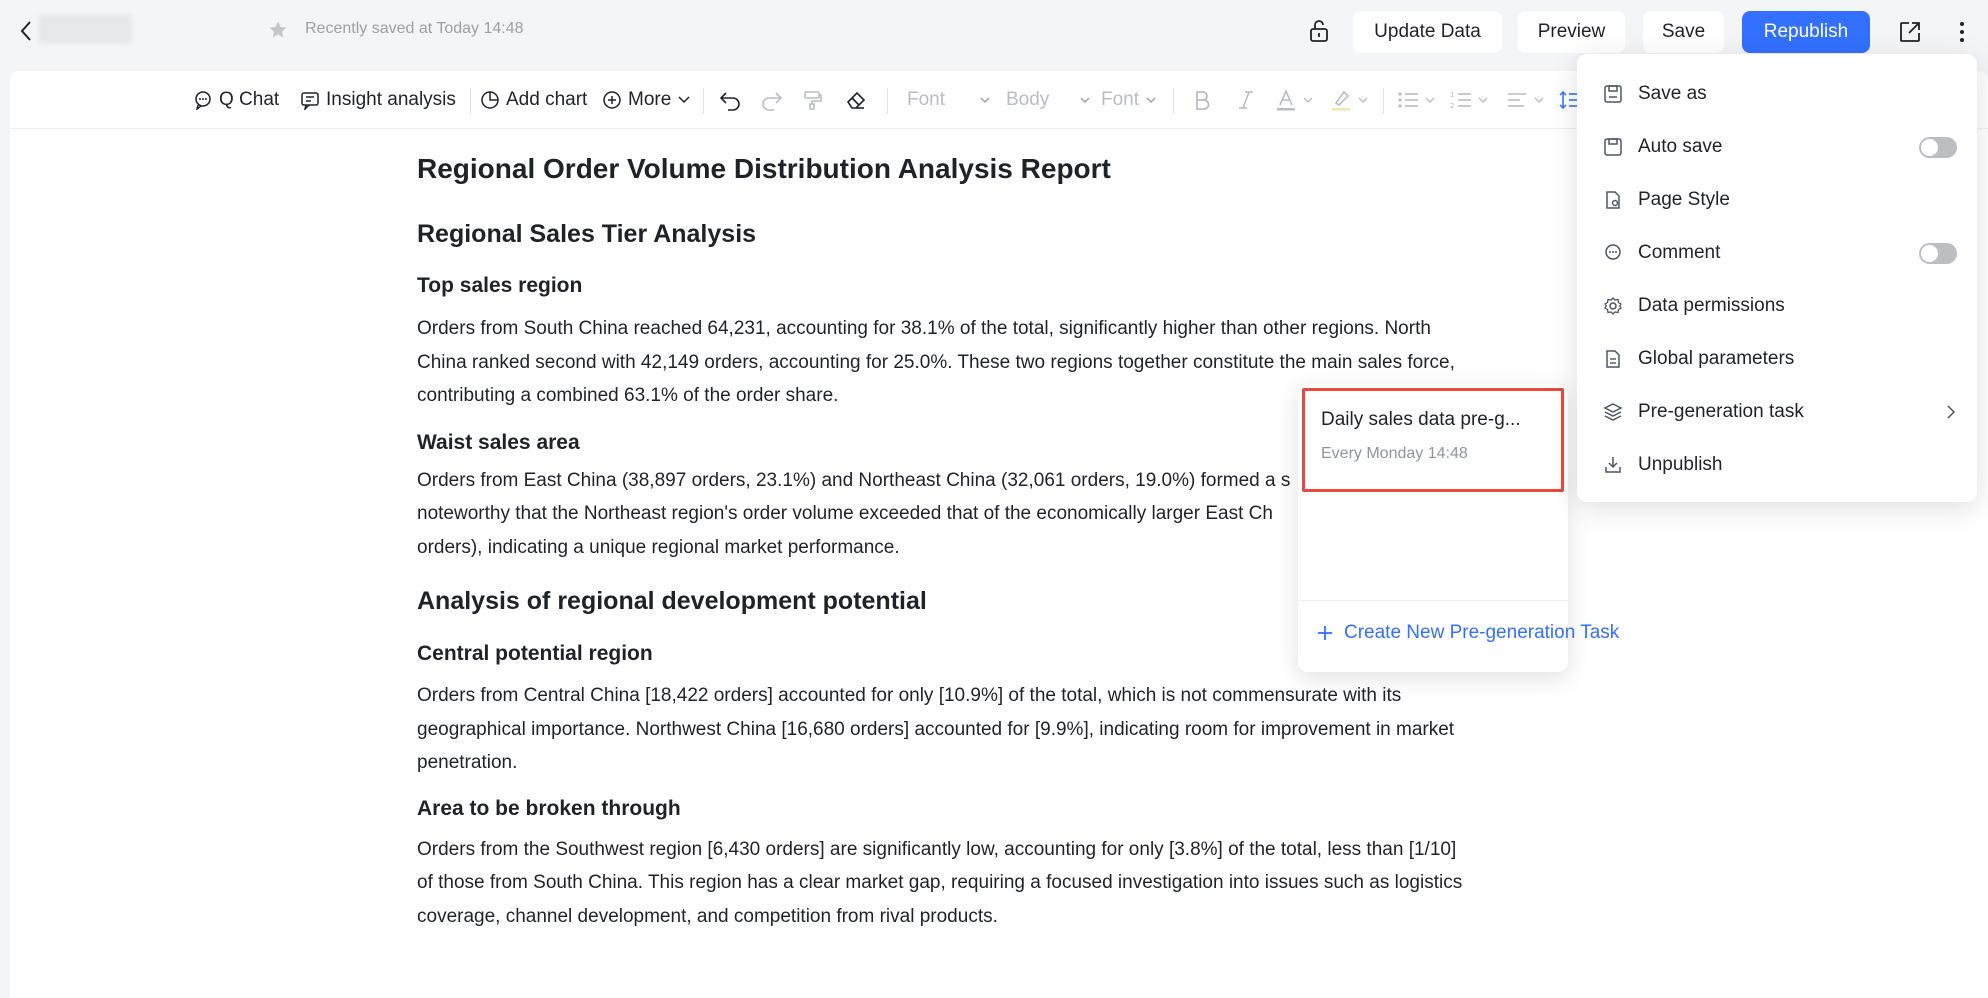  Describe the element at coordinates (1684, 199) in the screenshot. I see `menu-item-label: Page Style` at that location.